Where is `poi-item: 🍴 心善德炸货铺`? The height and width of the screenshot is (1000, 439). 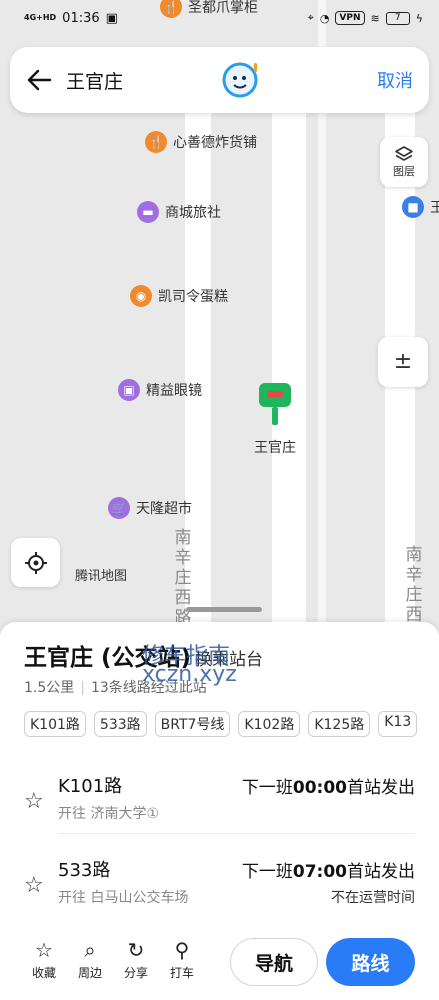 poi-item: 🍴 心善德炸货铺 is located at coordinates (201, 142).